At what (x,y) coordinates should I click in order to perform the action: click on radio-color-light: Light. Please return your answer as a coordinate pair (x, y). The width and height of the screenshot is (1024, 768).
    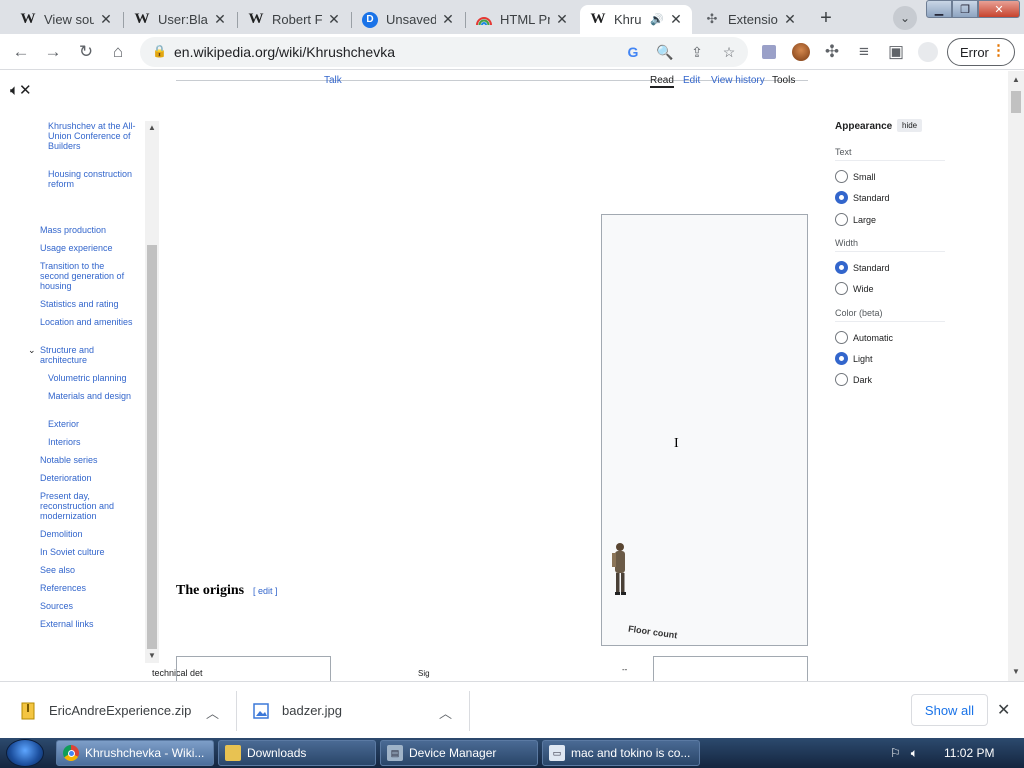
    Looking at the image, I should click on (854, 358).